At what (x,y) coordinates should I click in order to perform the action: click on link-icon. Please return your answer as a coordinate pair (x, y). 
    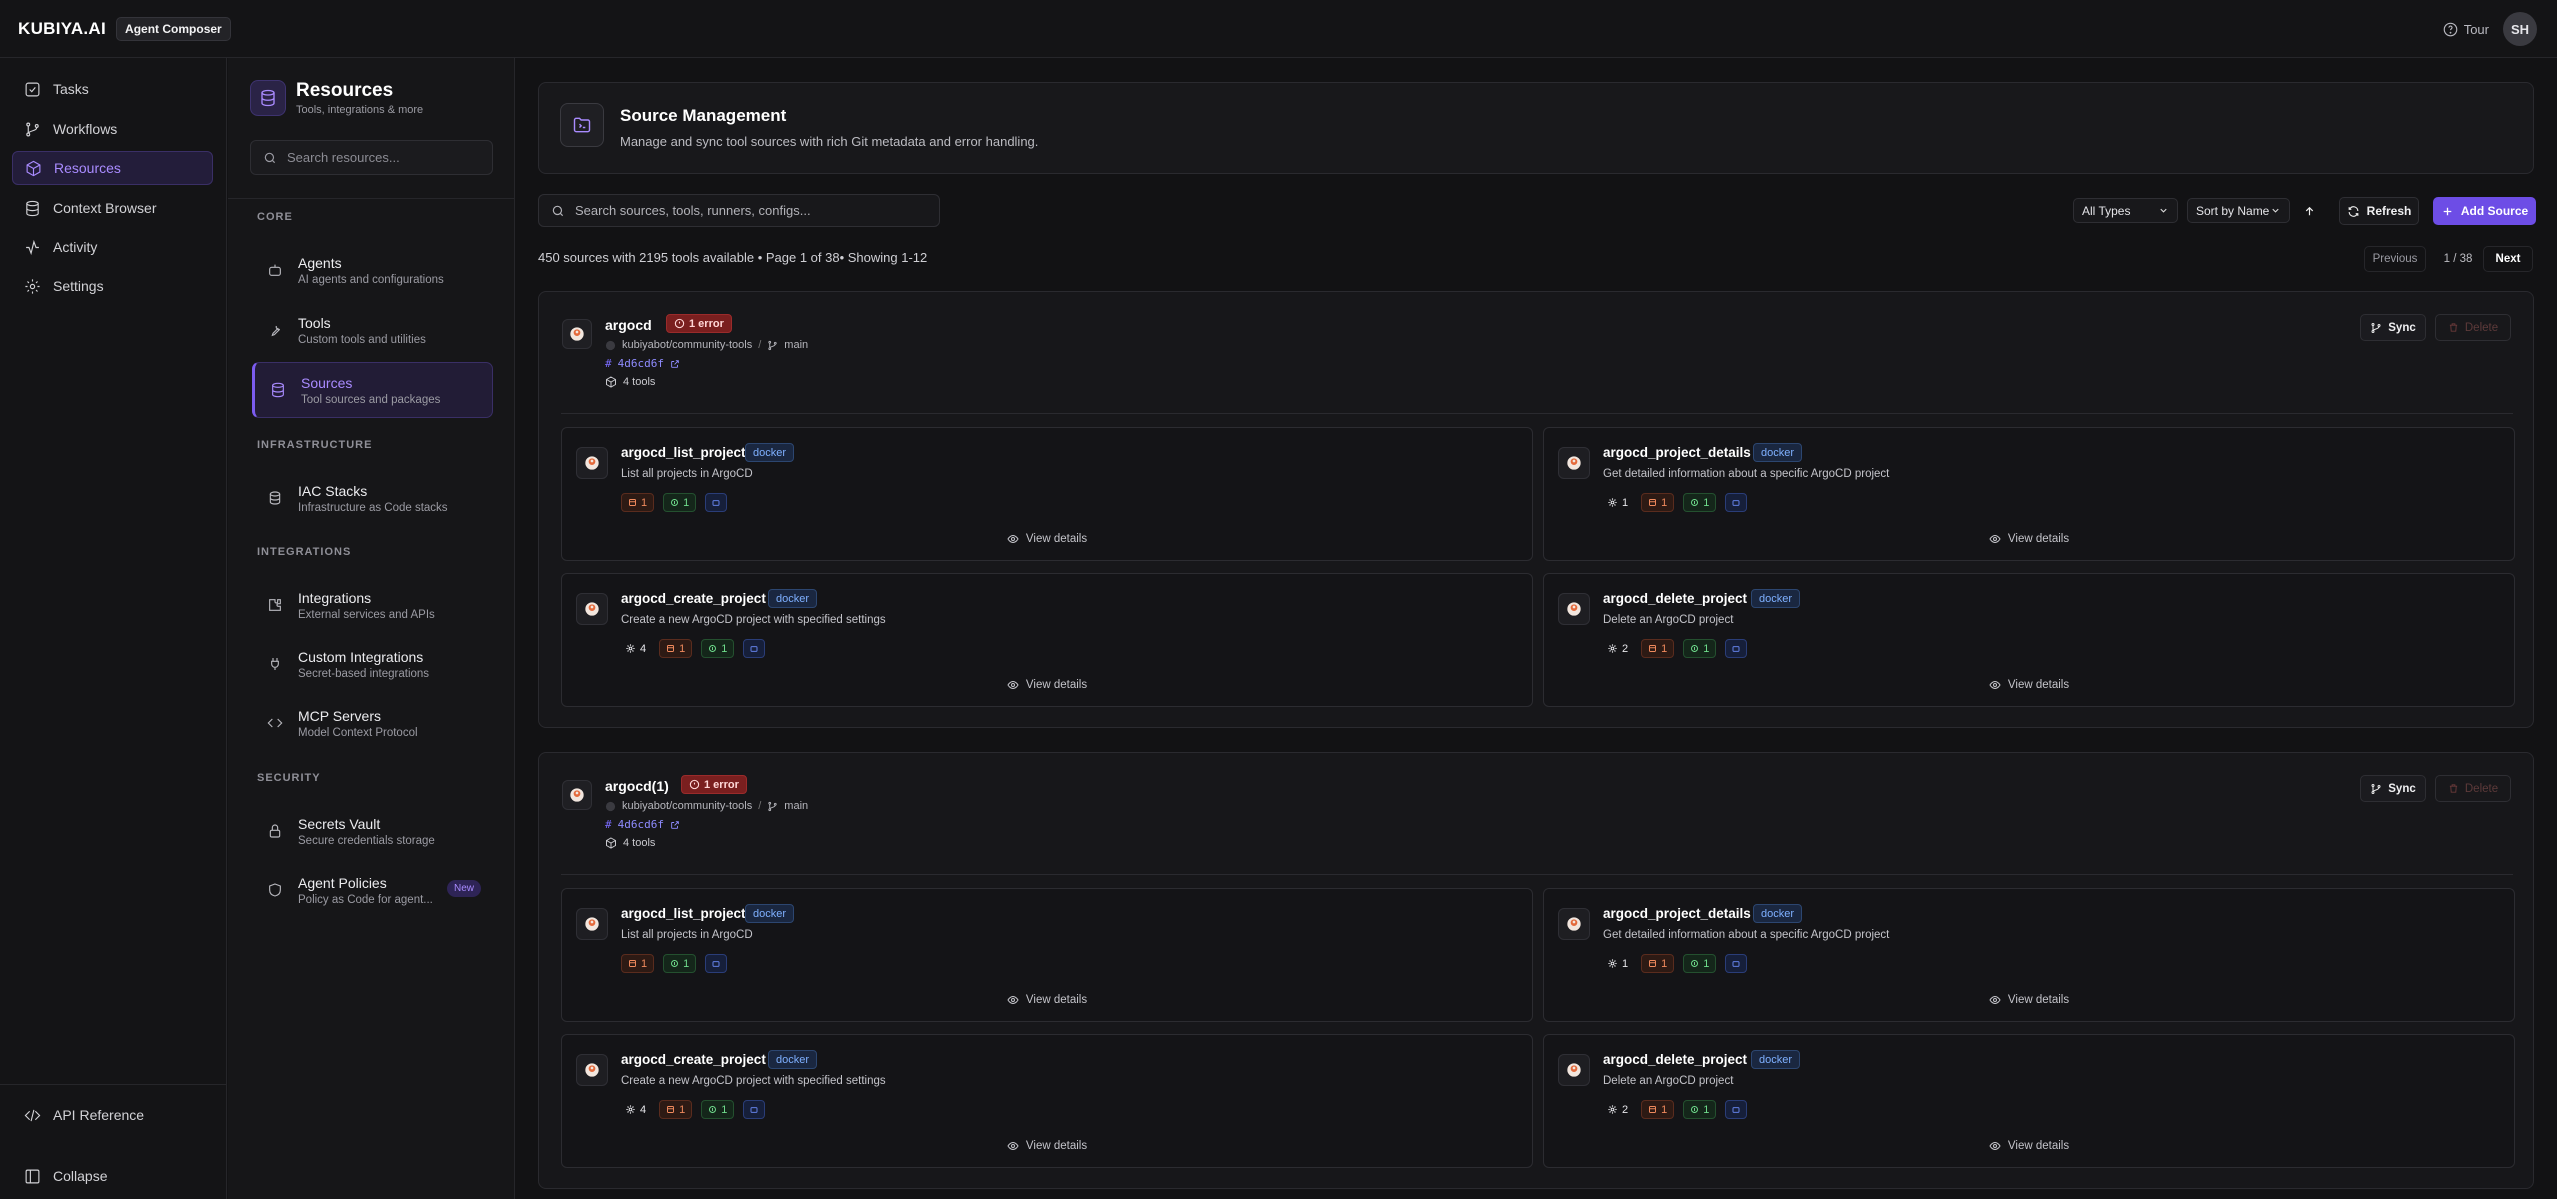
    Looking at the image, I should click on (675, 963).